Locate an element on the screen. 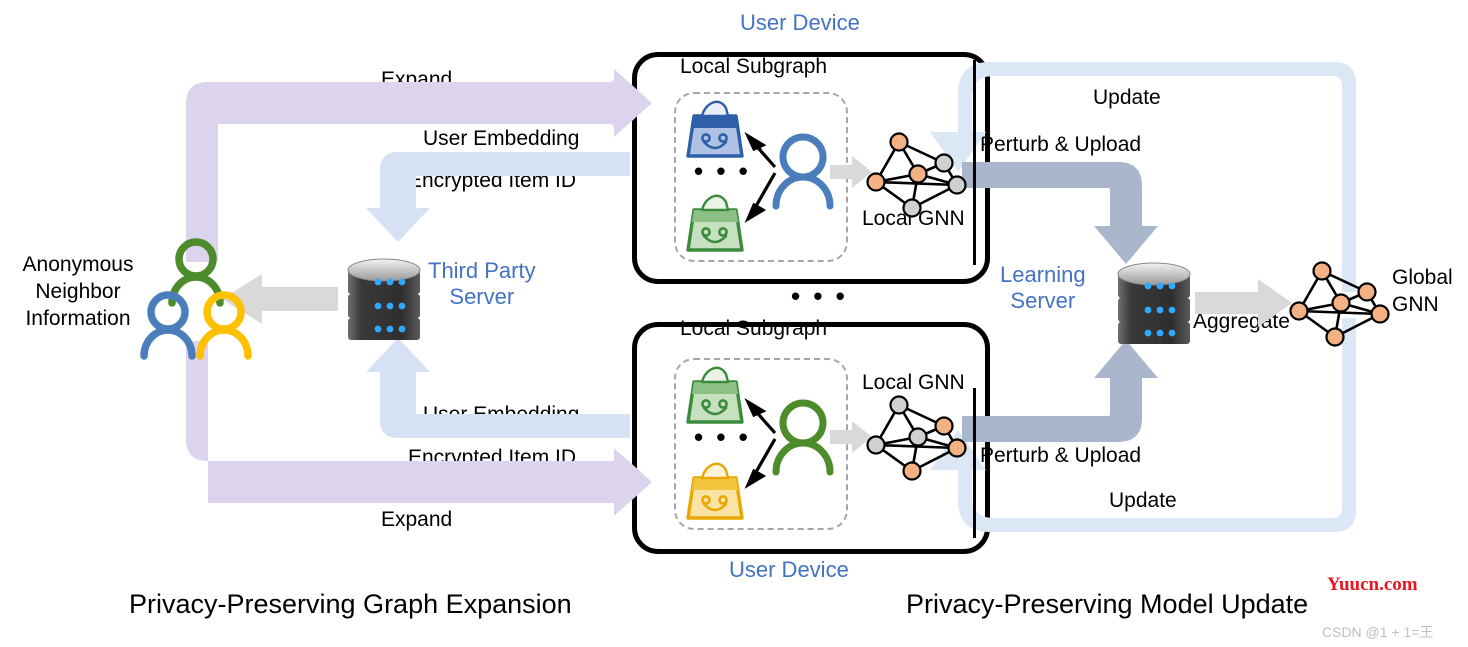 The height and width of the screenshot is (647, 1468). global-gnn-graph is located at coordinates (1339, 304).